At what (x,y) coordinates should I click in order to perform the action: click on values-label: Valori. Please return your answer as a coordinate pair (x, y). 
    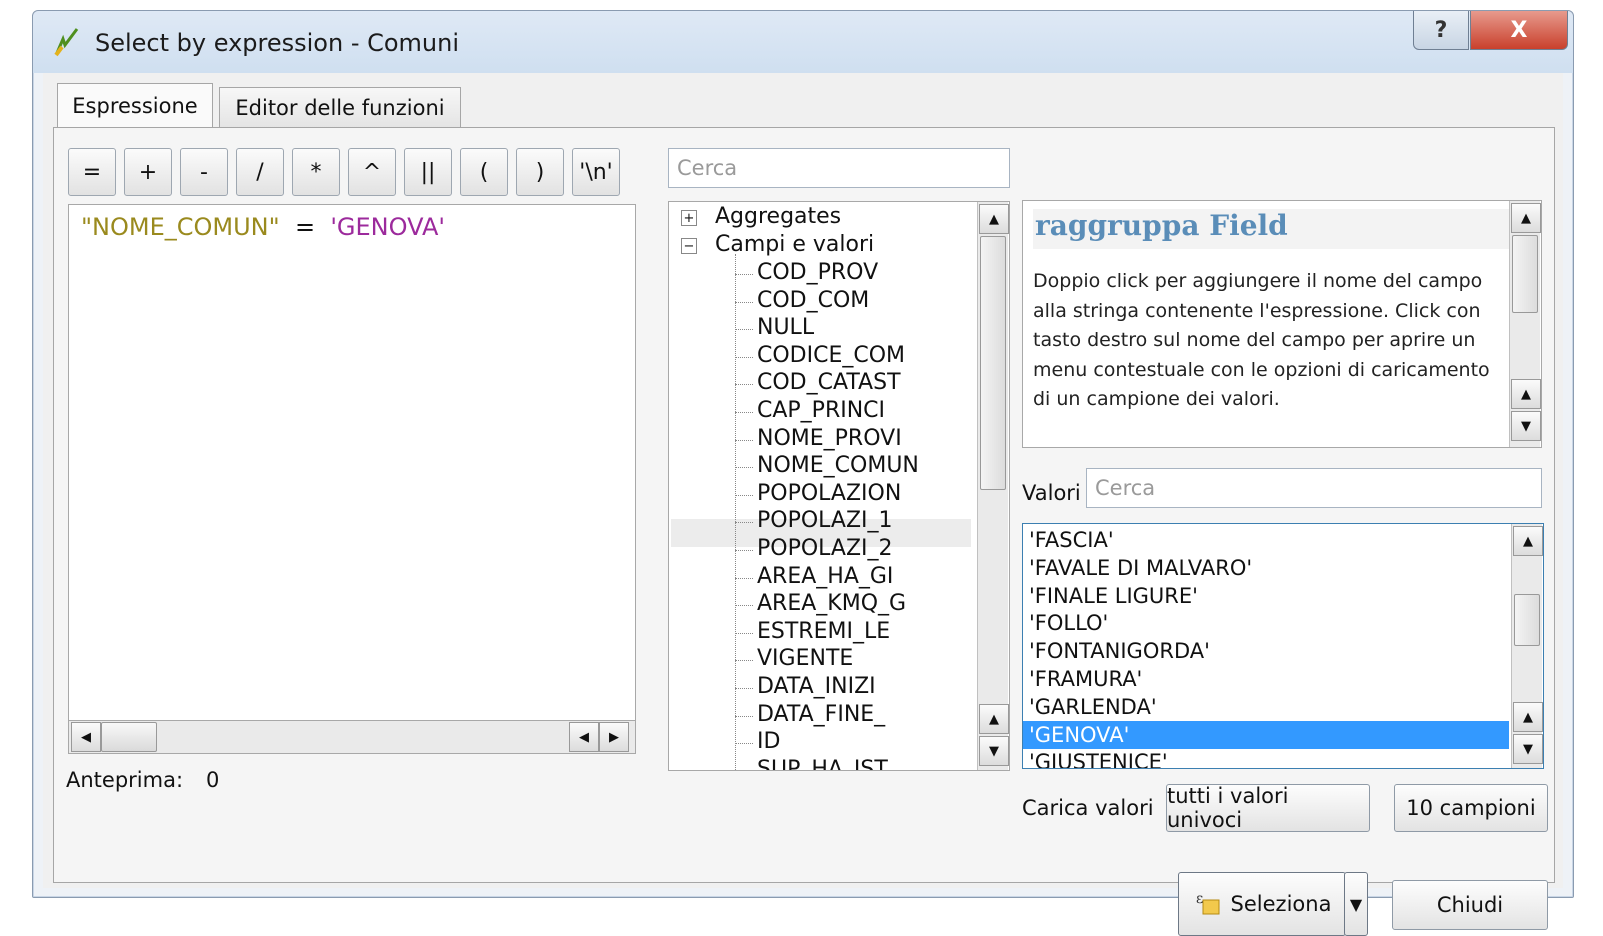
    Looking at the image, I should click on (1051, 493).